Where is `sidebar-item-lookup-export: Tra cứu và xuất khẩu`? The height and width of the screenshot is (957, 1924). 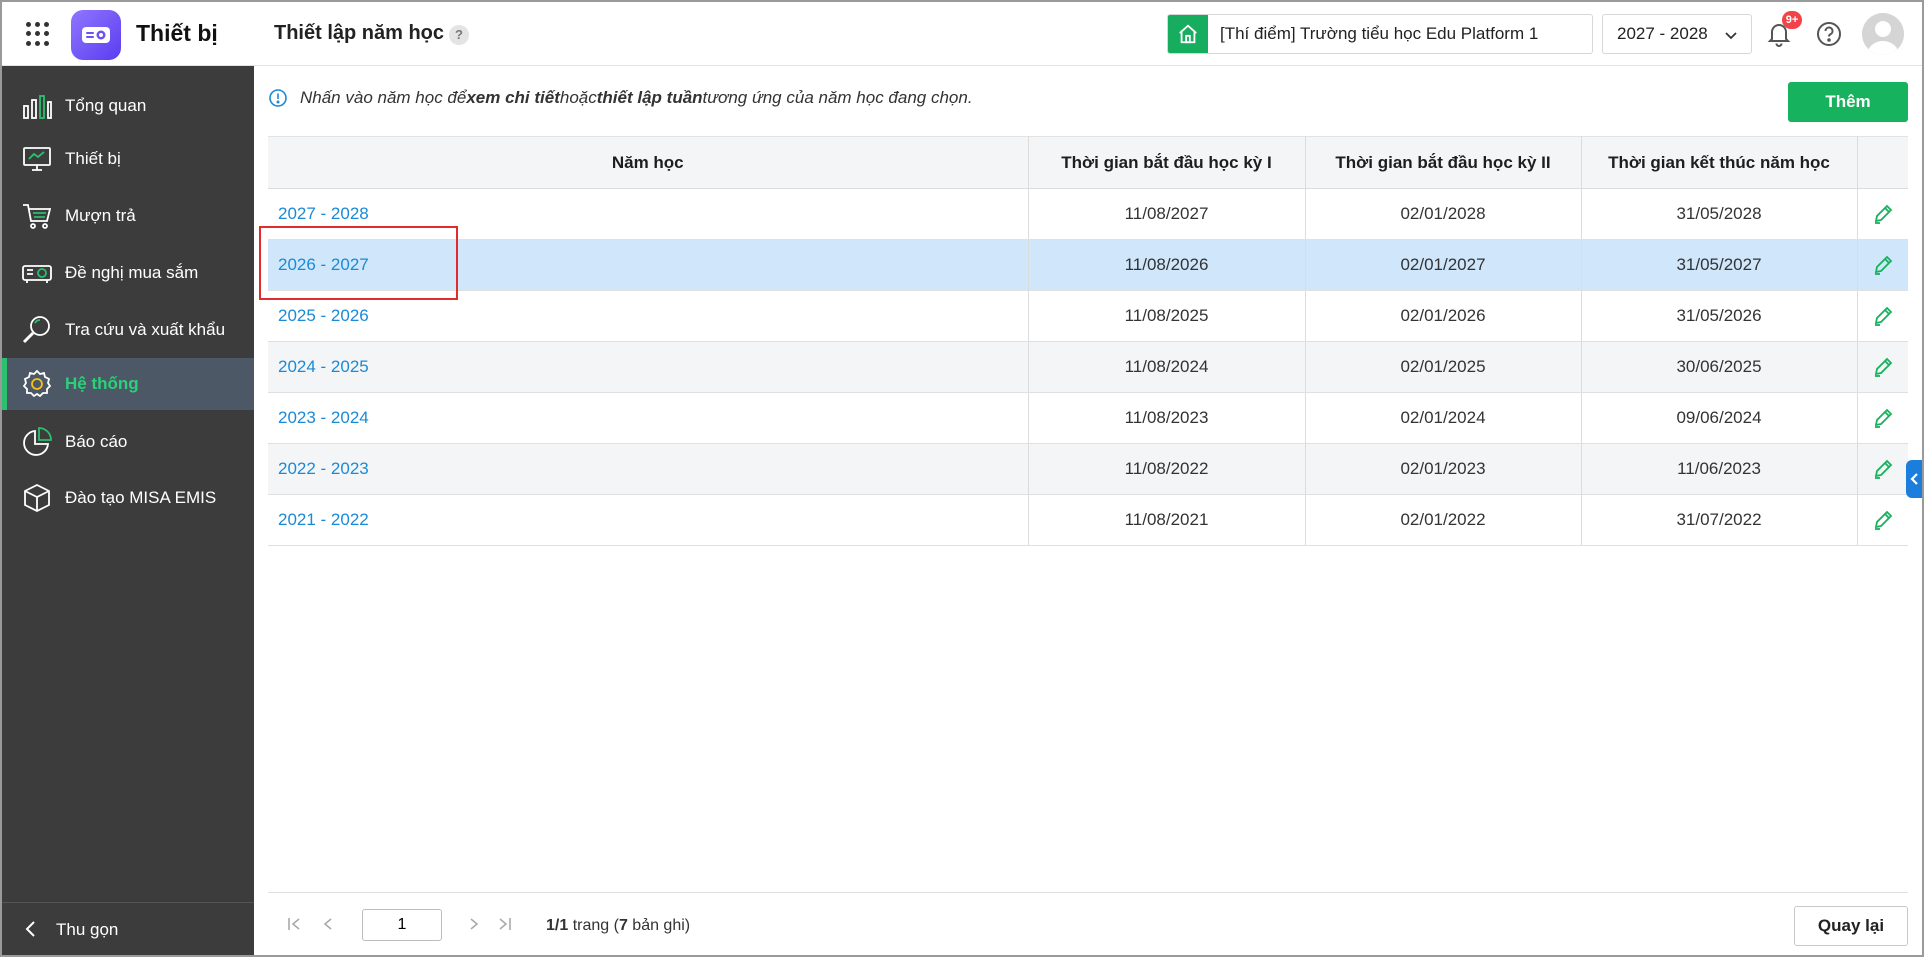 sidebar-item-lookup-export: Tra cứu và xuất khẩu is located at coordinates (128, 330).